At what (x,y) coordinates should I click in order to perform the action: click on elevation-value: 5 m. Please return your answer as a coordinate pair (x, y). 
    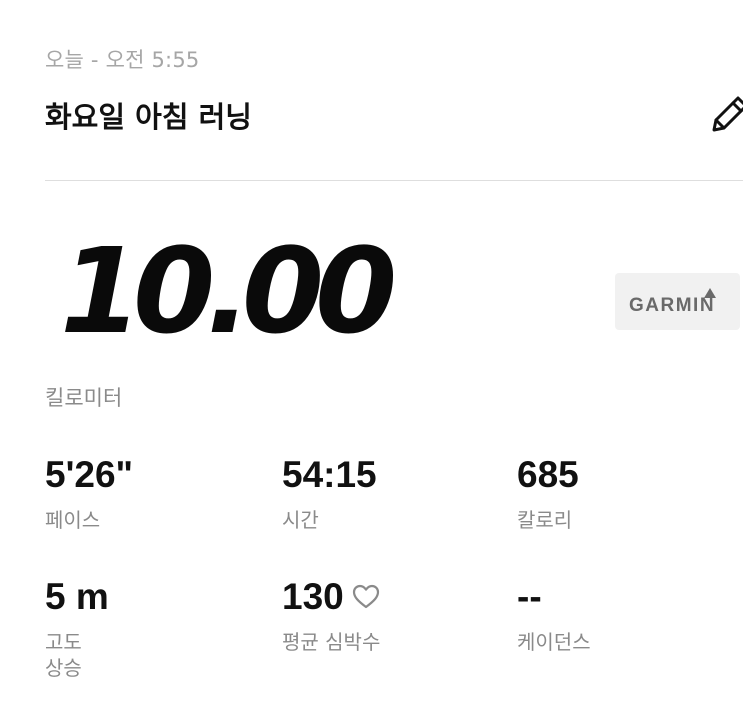
    Looking at the image, I should click on (77, 596).